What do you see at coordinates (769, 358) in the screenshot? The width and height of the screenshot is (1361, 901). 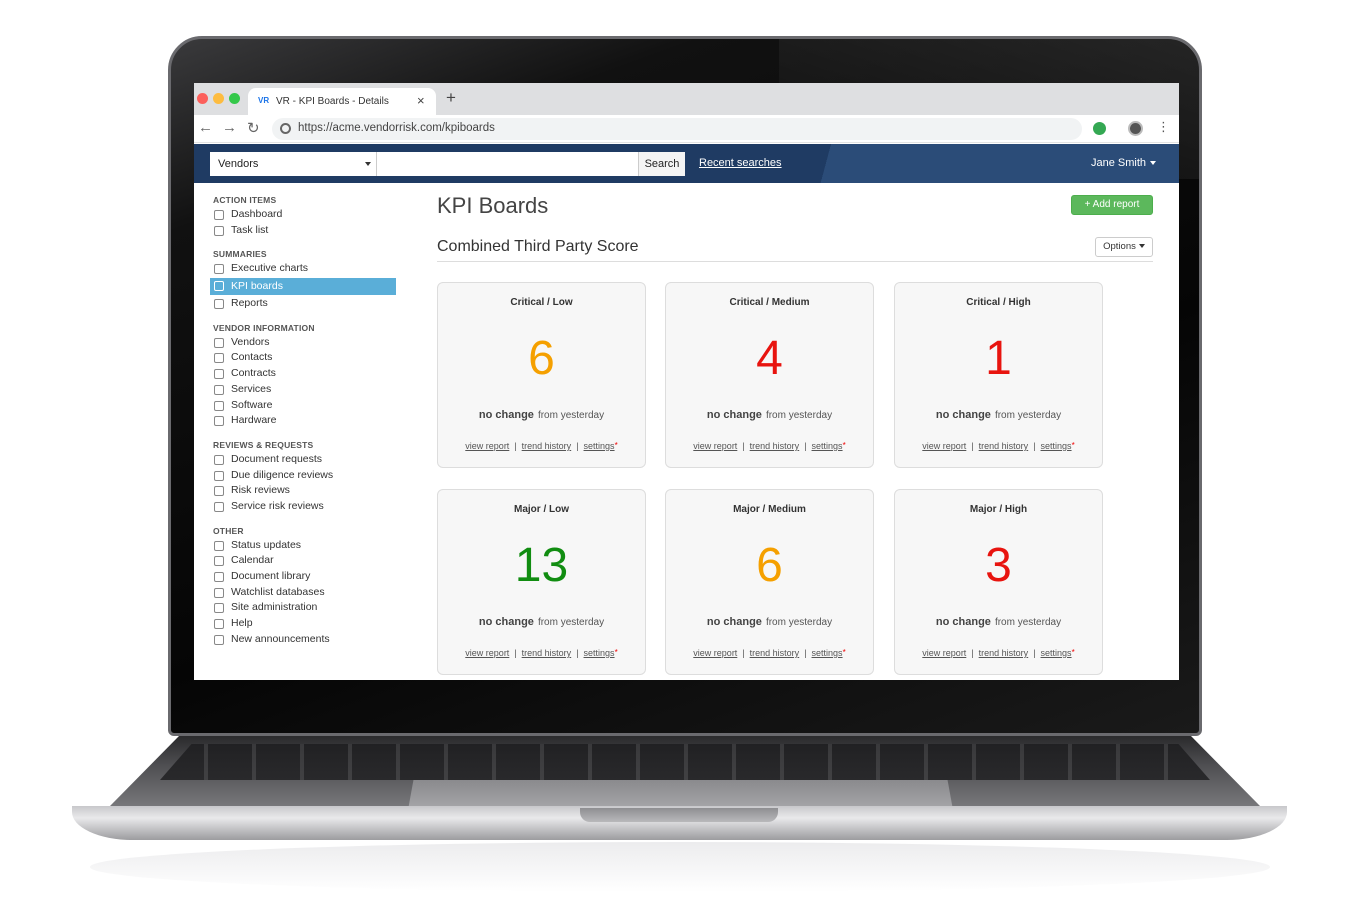 I see `kpi-card-value: 4` at bounding box center [769, 358].